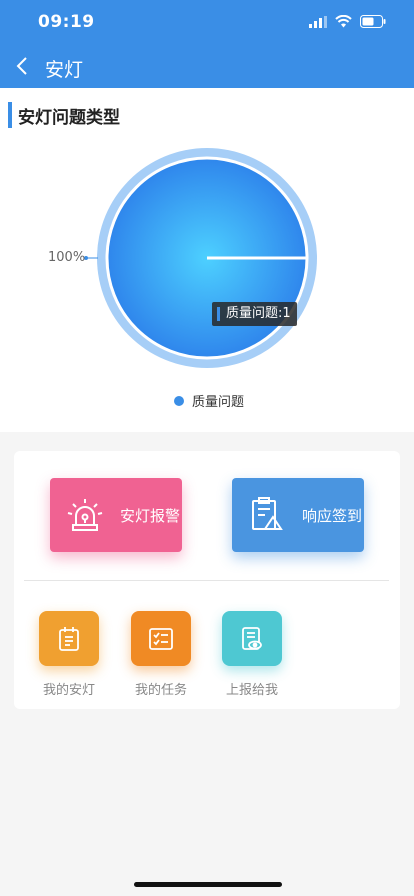 Image resolution: width=414 pixels, height=896 pixels. I want to click on checkin-button: 响应签到, so click(298, 515).